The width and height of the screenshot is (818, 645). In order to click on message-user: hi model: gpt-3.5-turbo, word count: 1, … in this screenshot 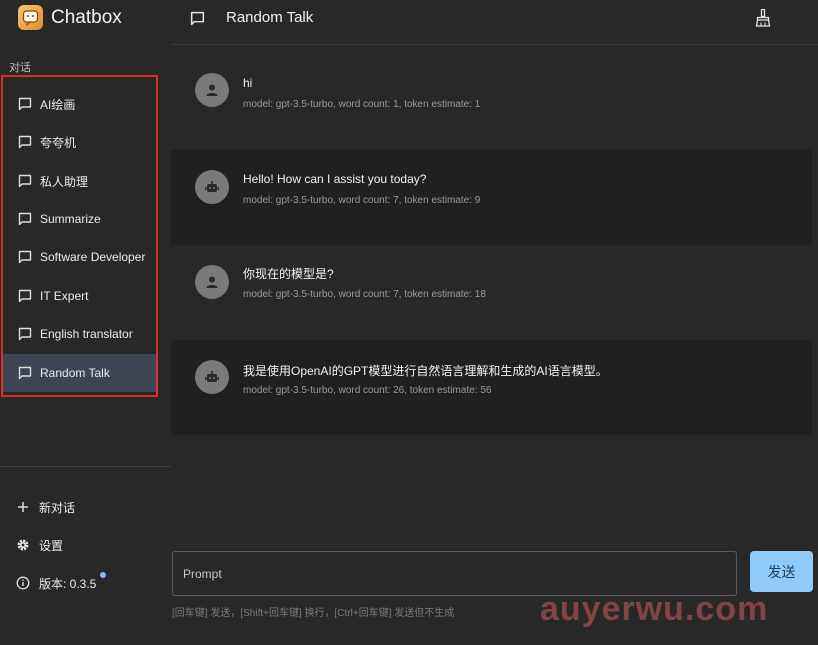, I will do `click(491, 93)`.